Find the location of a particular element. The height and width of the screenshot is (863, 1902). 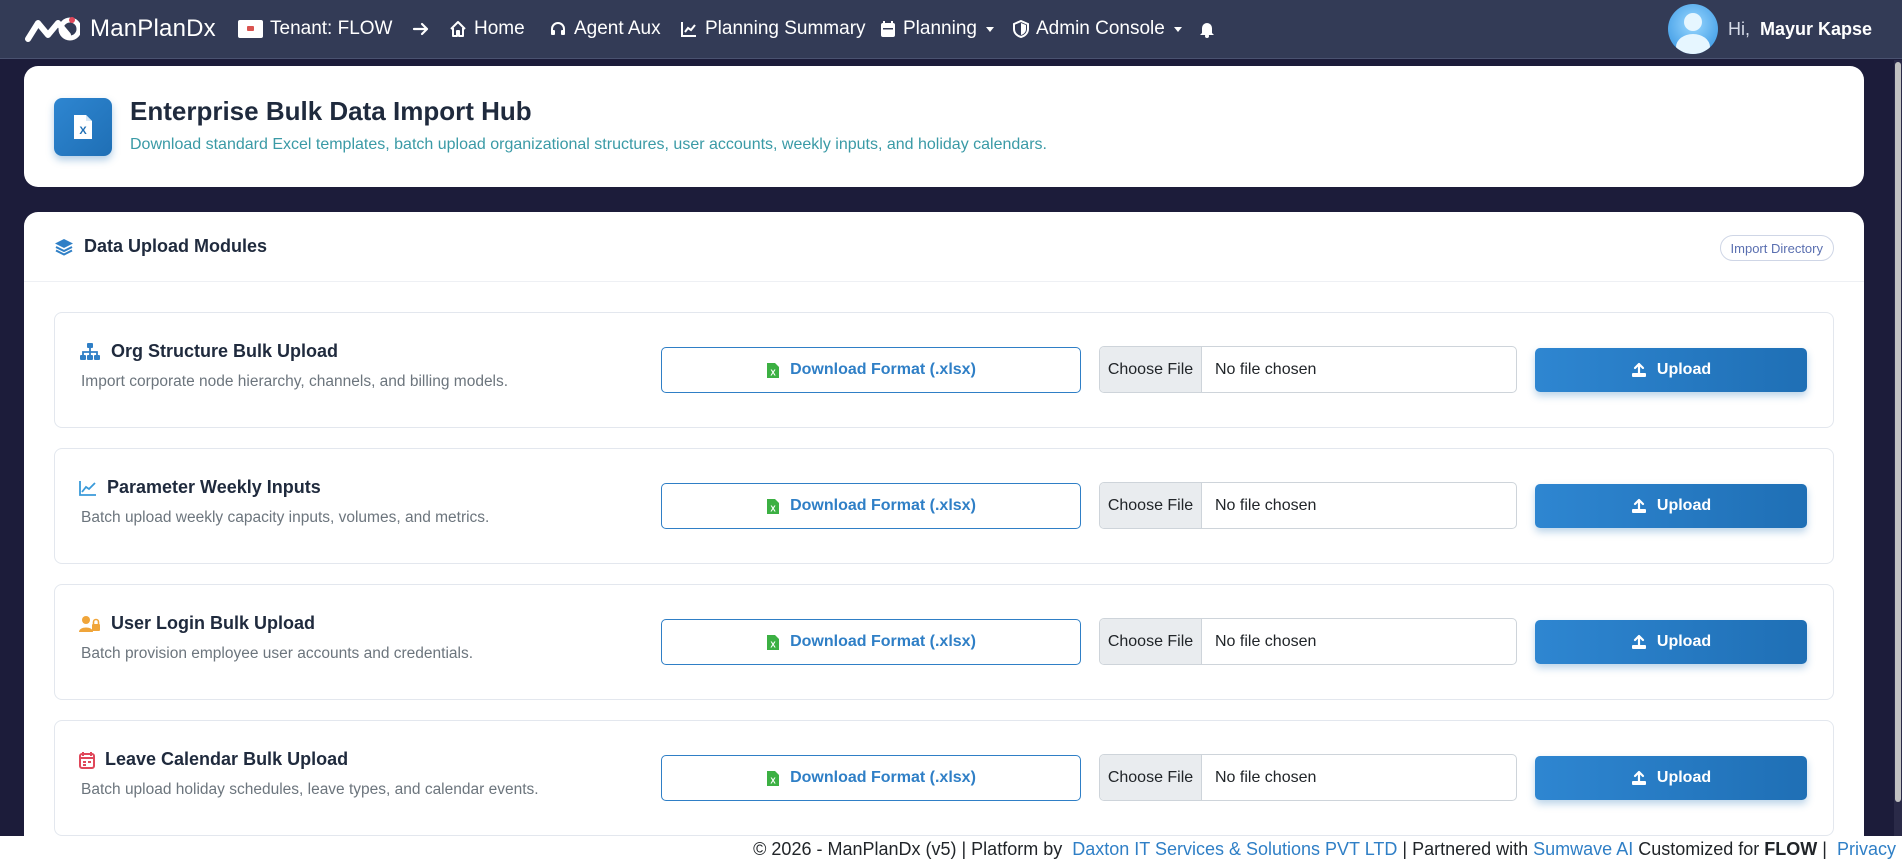

footer-customized: Customized for is located at coordinates (1699, 849).